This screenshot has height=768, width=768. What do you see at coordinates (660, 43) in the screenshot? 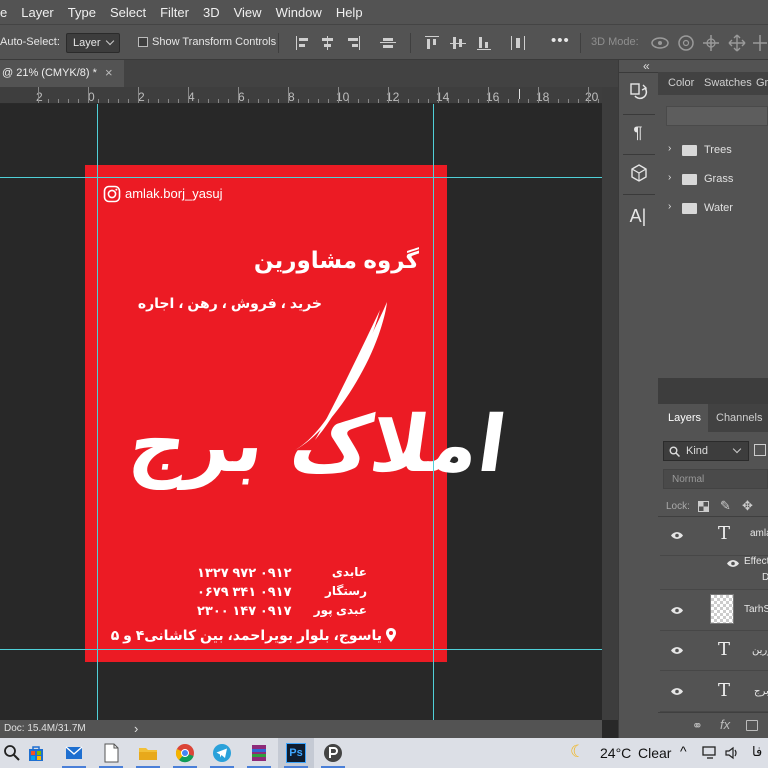
I see `orbit-3d-icon` at bounding box center [660, 43].